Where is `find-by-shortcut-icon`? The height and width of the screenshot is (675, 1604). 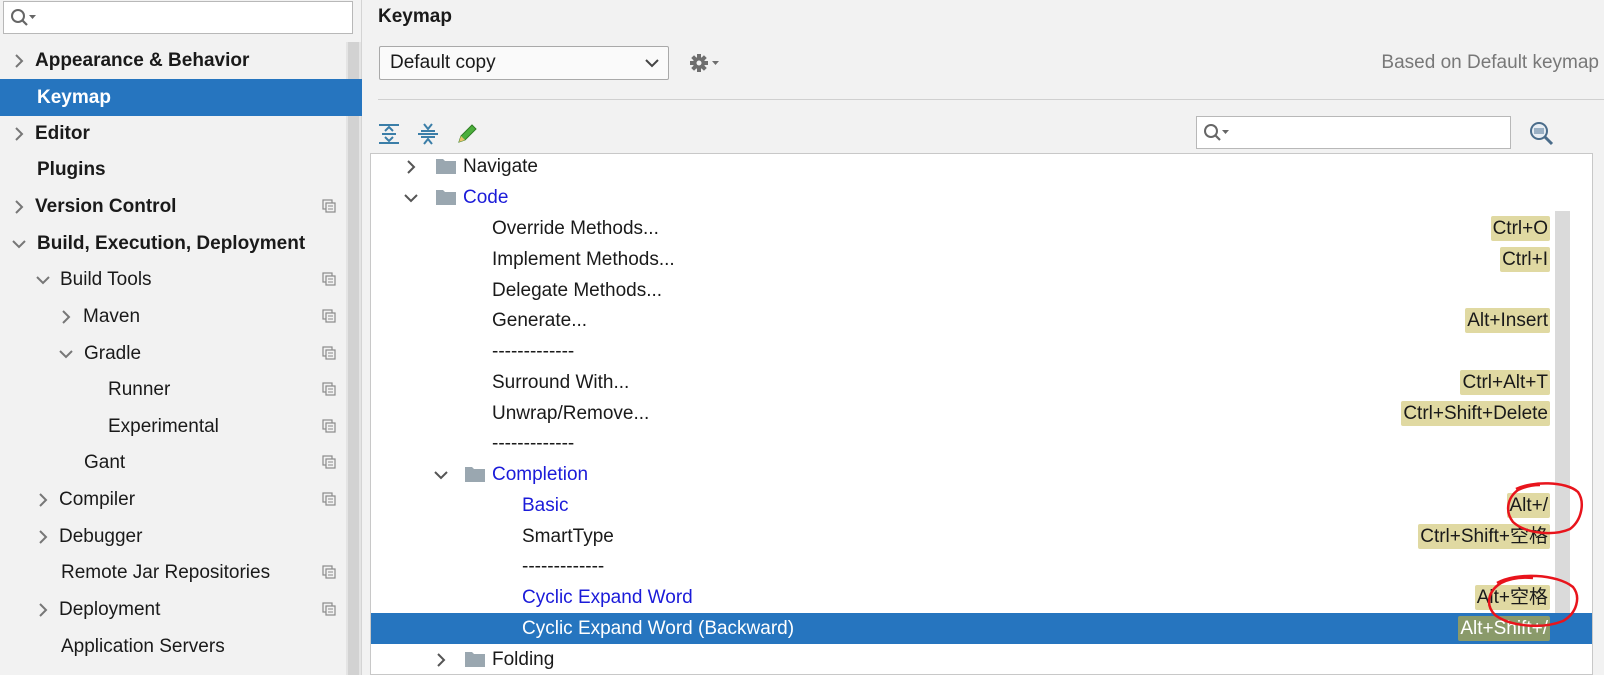 find-by-shortcut-icon is located at coordinates (1541, 134).